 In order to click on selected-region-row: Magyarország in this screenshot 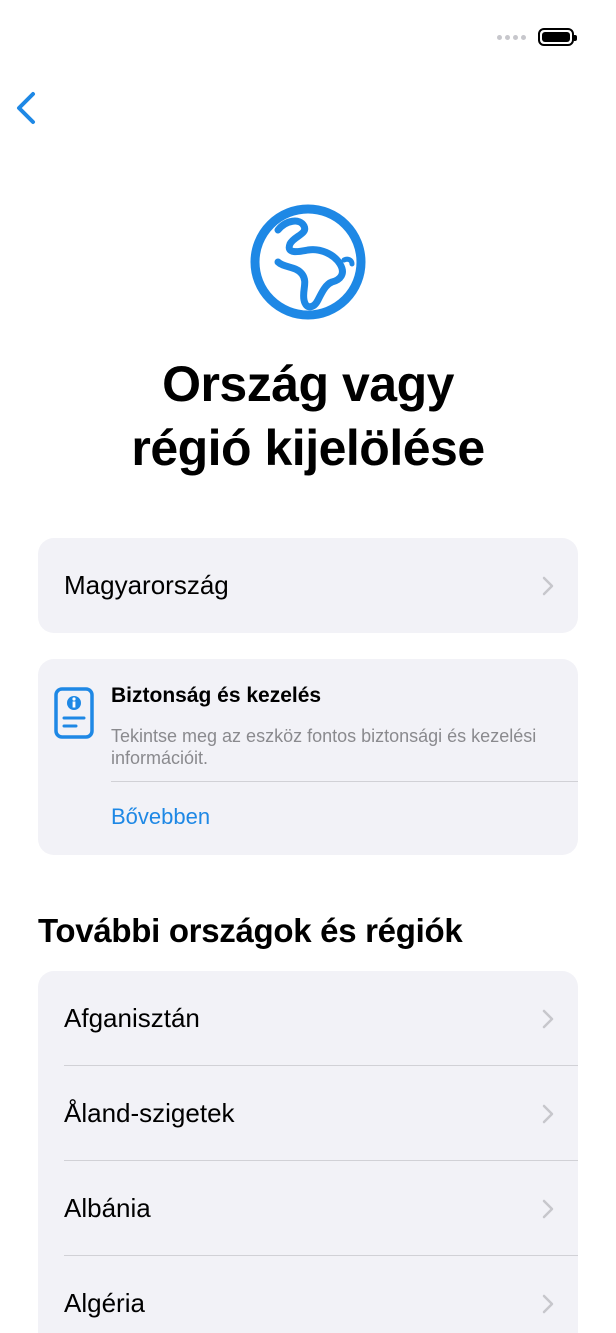, I will do `click(308, 585)`.